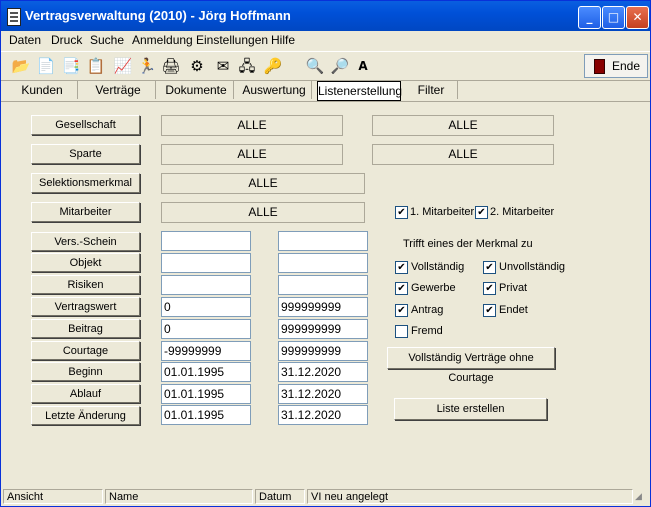 Image resolution: width=651 pixels, height=507 pixels. What do you see at coordinates (613, 17) in the screenshot?
I see `maximize-button: □` at bounding box center [613, 17].